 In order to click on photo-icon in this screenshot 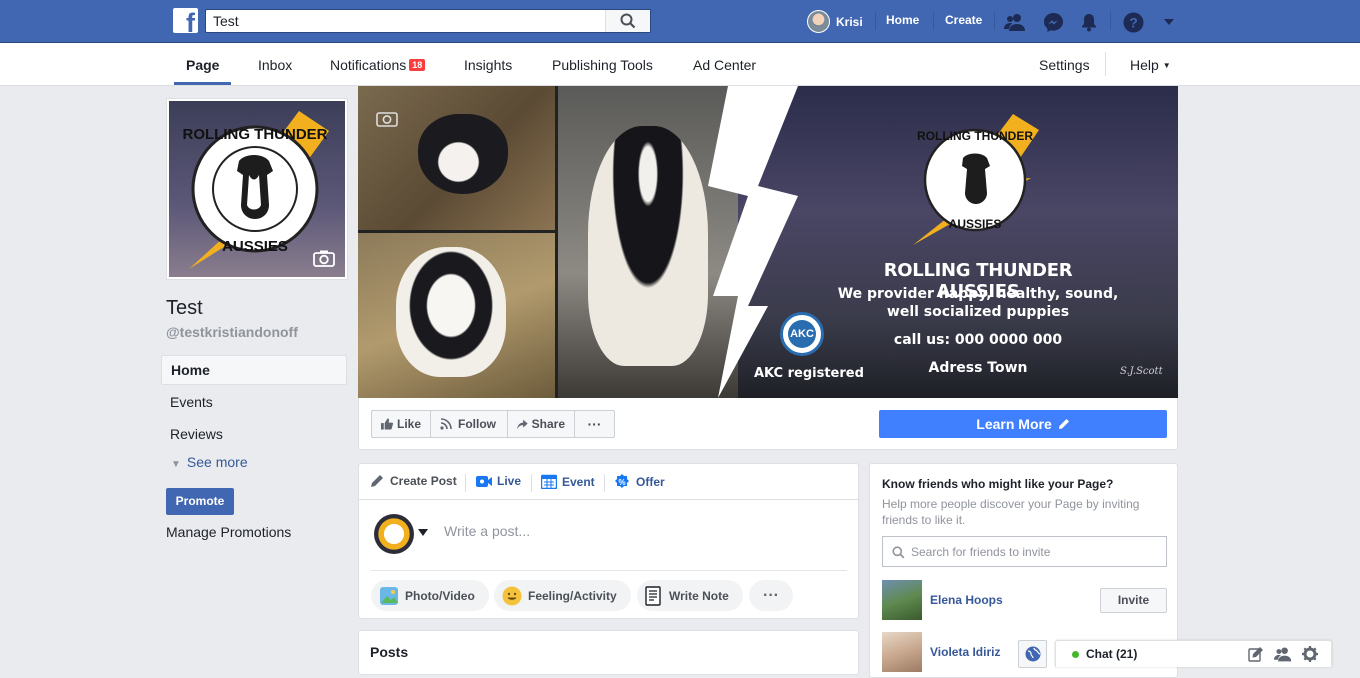, I will do `click(389, 595)`.